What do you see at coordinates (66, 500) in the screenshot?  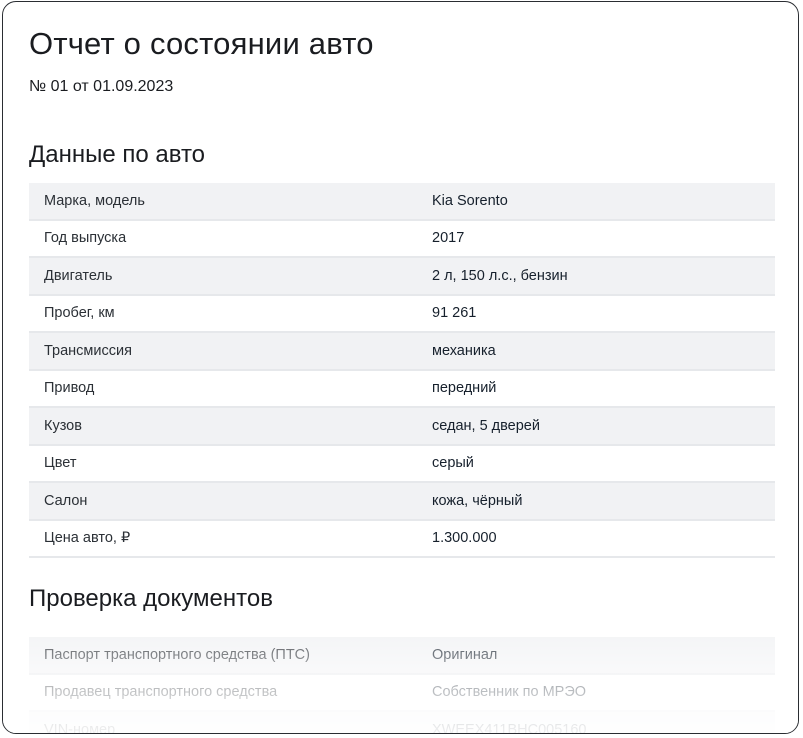 I see `row-label: Салон` at bounding box center [66, 500].